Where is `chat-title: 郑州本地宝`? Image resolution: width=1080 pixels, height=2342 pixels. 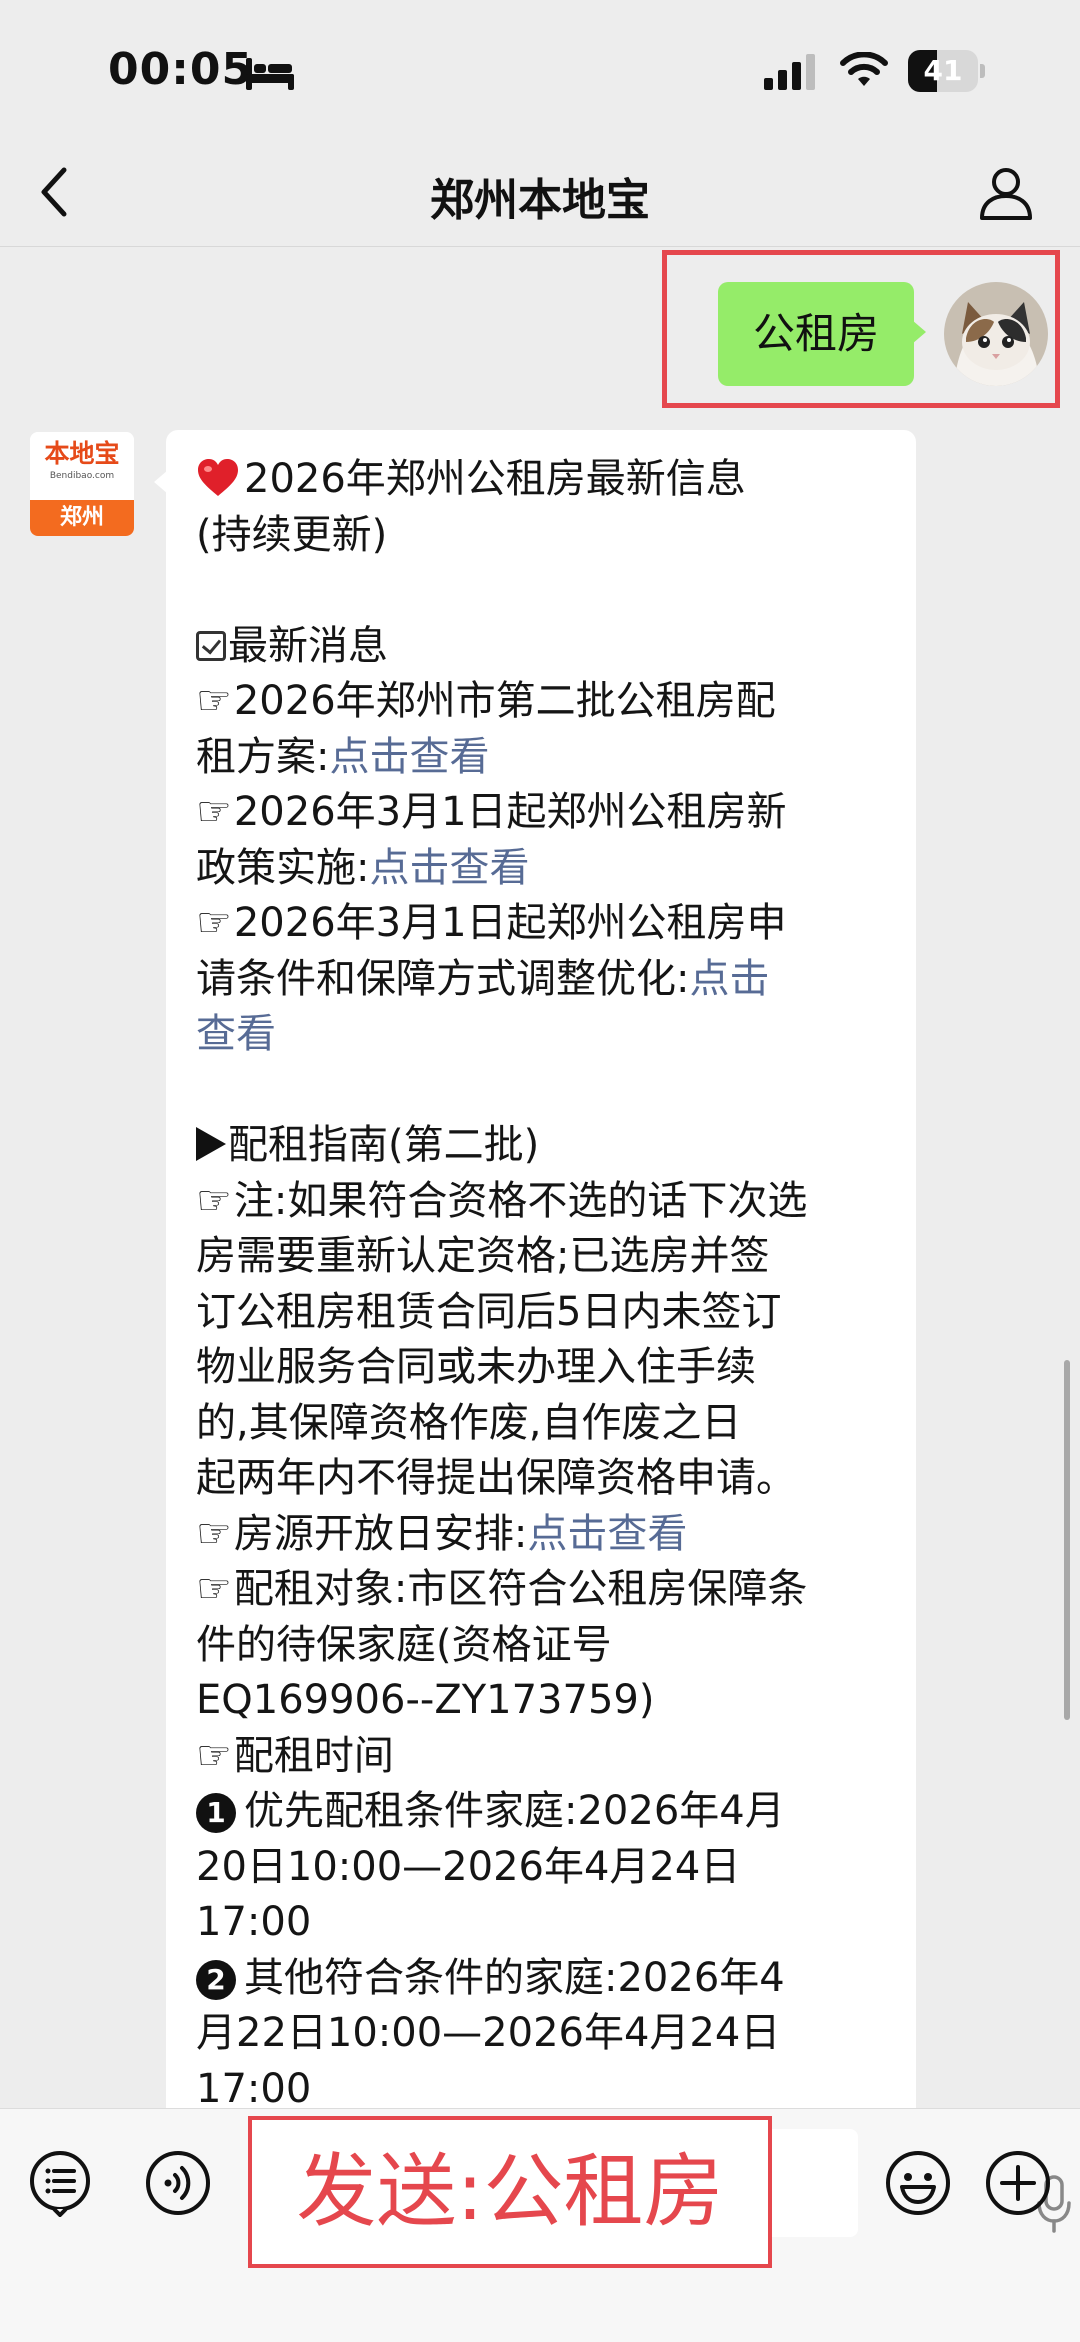
chat-title: 郑州本地宝 is located at coordinates (540, 200).